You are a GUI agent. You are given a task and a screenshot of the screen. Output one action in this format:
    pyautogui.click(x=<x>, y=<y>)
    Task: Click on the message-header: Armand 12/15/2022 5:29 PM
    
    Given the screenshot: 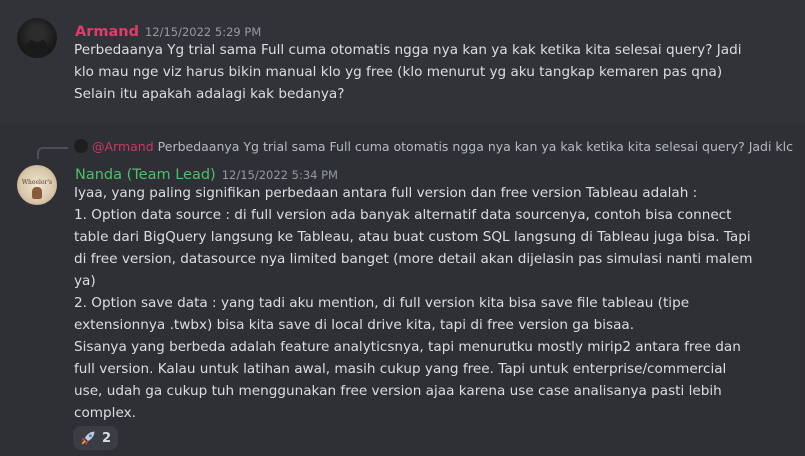 What is the action you would take?
    pyautogui.click(x=168, y=30)
    